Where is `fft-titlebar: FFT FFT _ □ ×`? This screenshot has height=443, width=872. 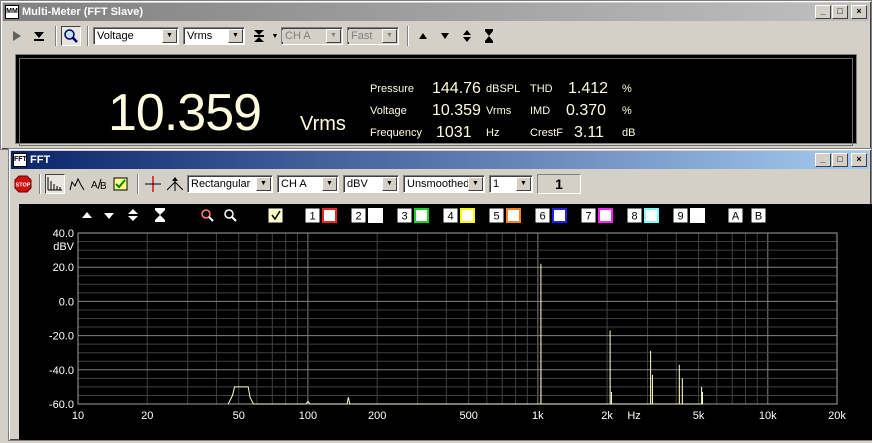
fft-titlebar: FFT FFT _ □ × is located at coordinates (440, 160).